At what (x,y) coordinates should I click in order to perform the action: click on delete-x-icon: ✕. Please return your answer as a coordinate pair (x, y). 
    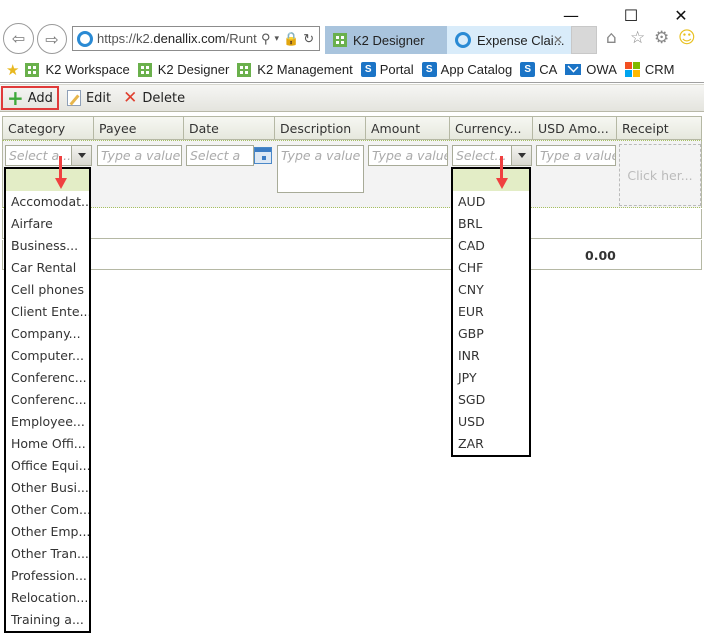
    Looking at the image, I should click on (130, 98).